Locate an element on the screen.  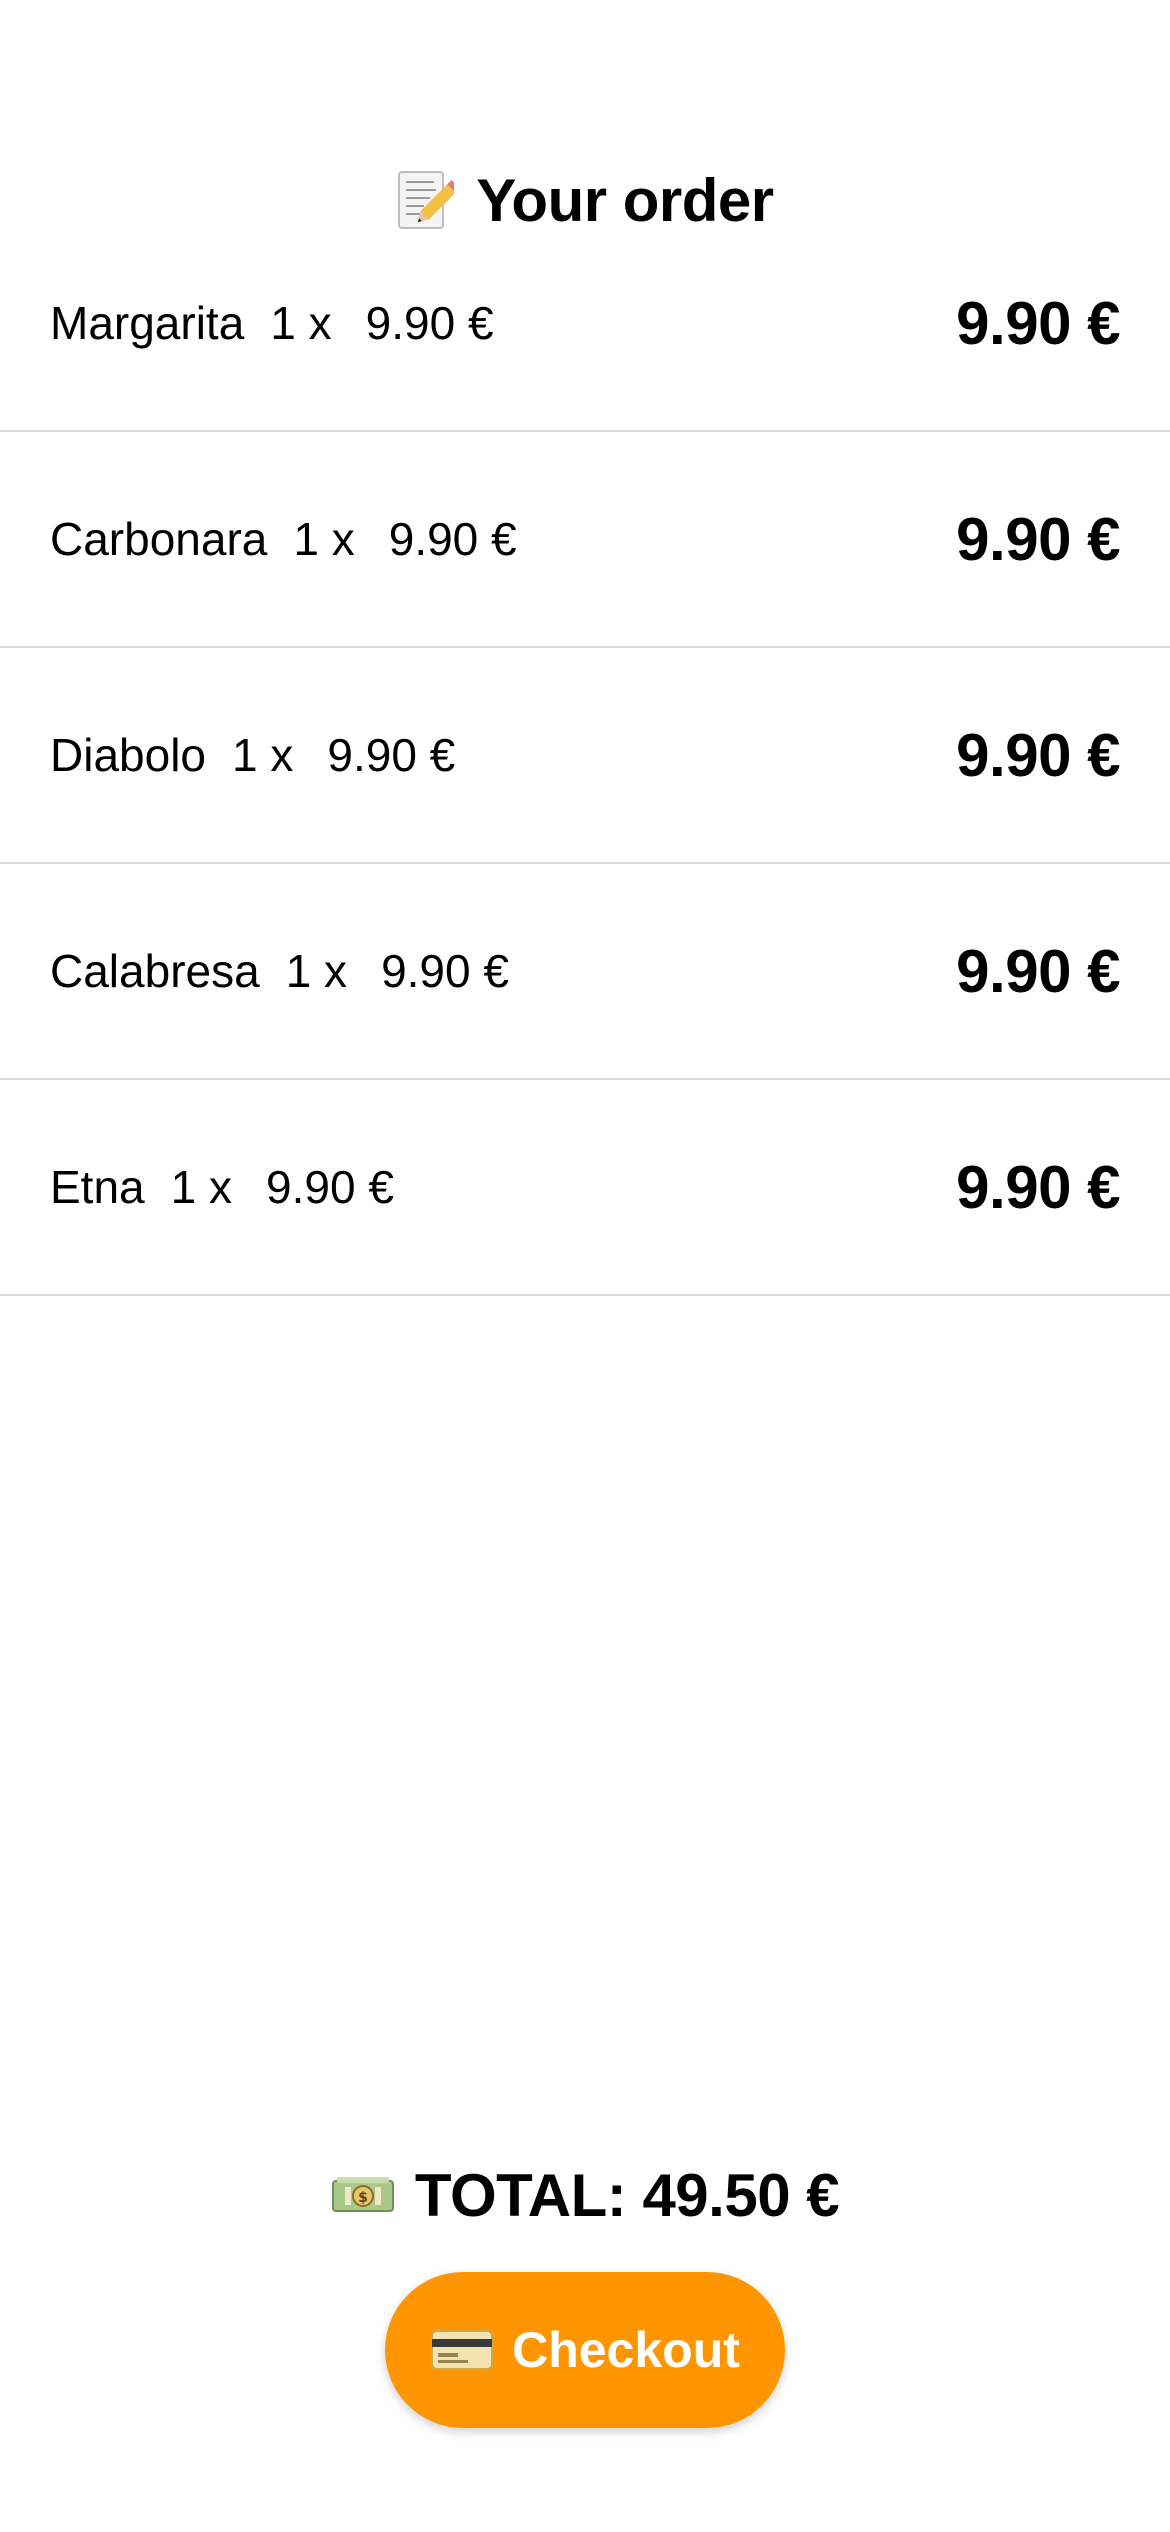
order-item-details: Diabolo 1 x 9.90 € is located at coordinates (252, 755).